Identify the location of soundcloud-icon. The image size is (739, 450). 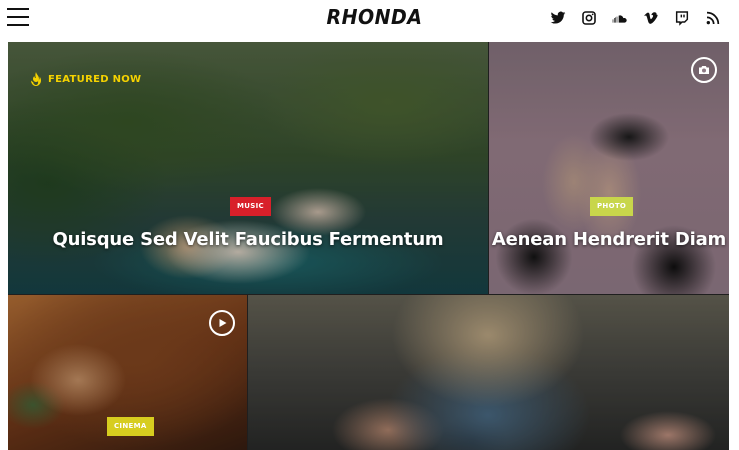
(621, 18).